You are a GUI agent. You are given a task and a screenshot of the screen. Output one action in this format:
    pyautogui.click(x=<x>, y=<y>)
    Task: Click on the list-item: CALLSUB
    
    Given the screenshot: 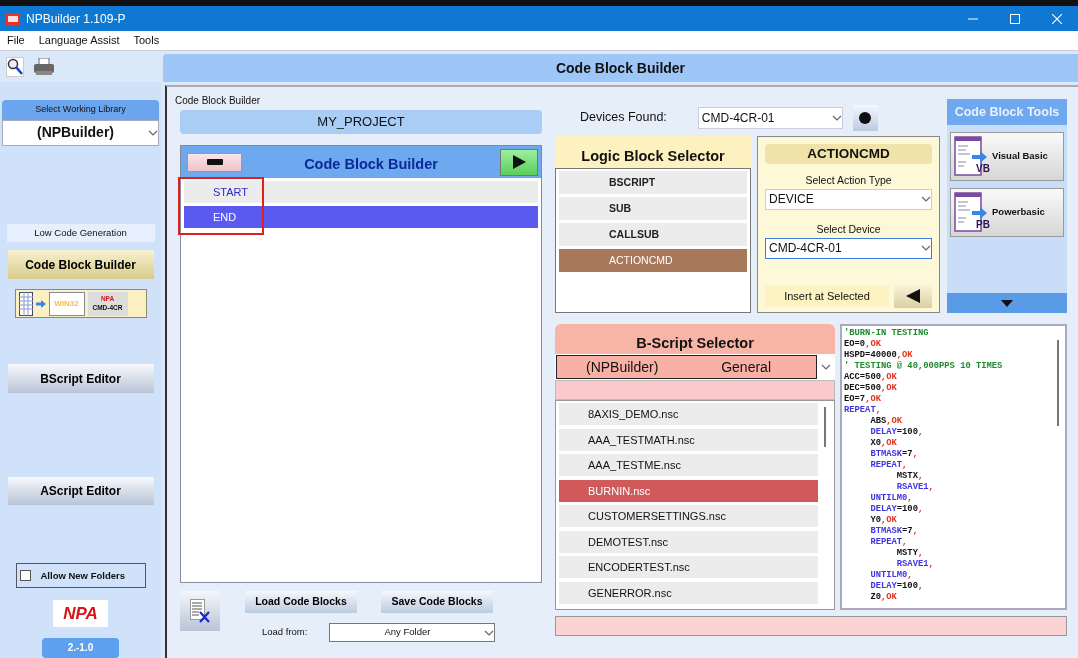 What is the action you would take?
    pyautogui.click(x=653, y=234)
    